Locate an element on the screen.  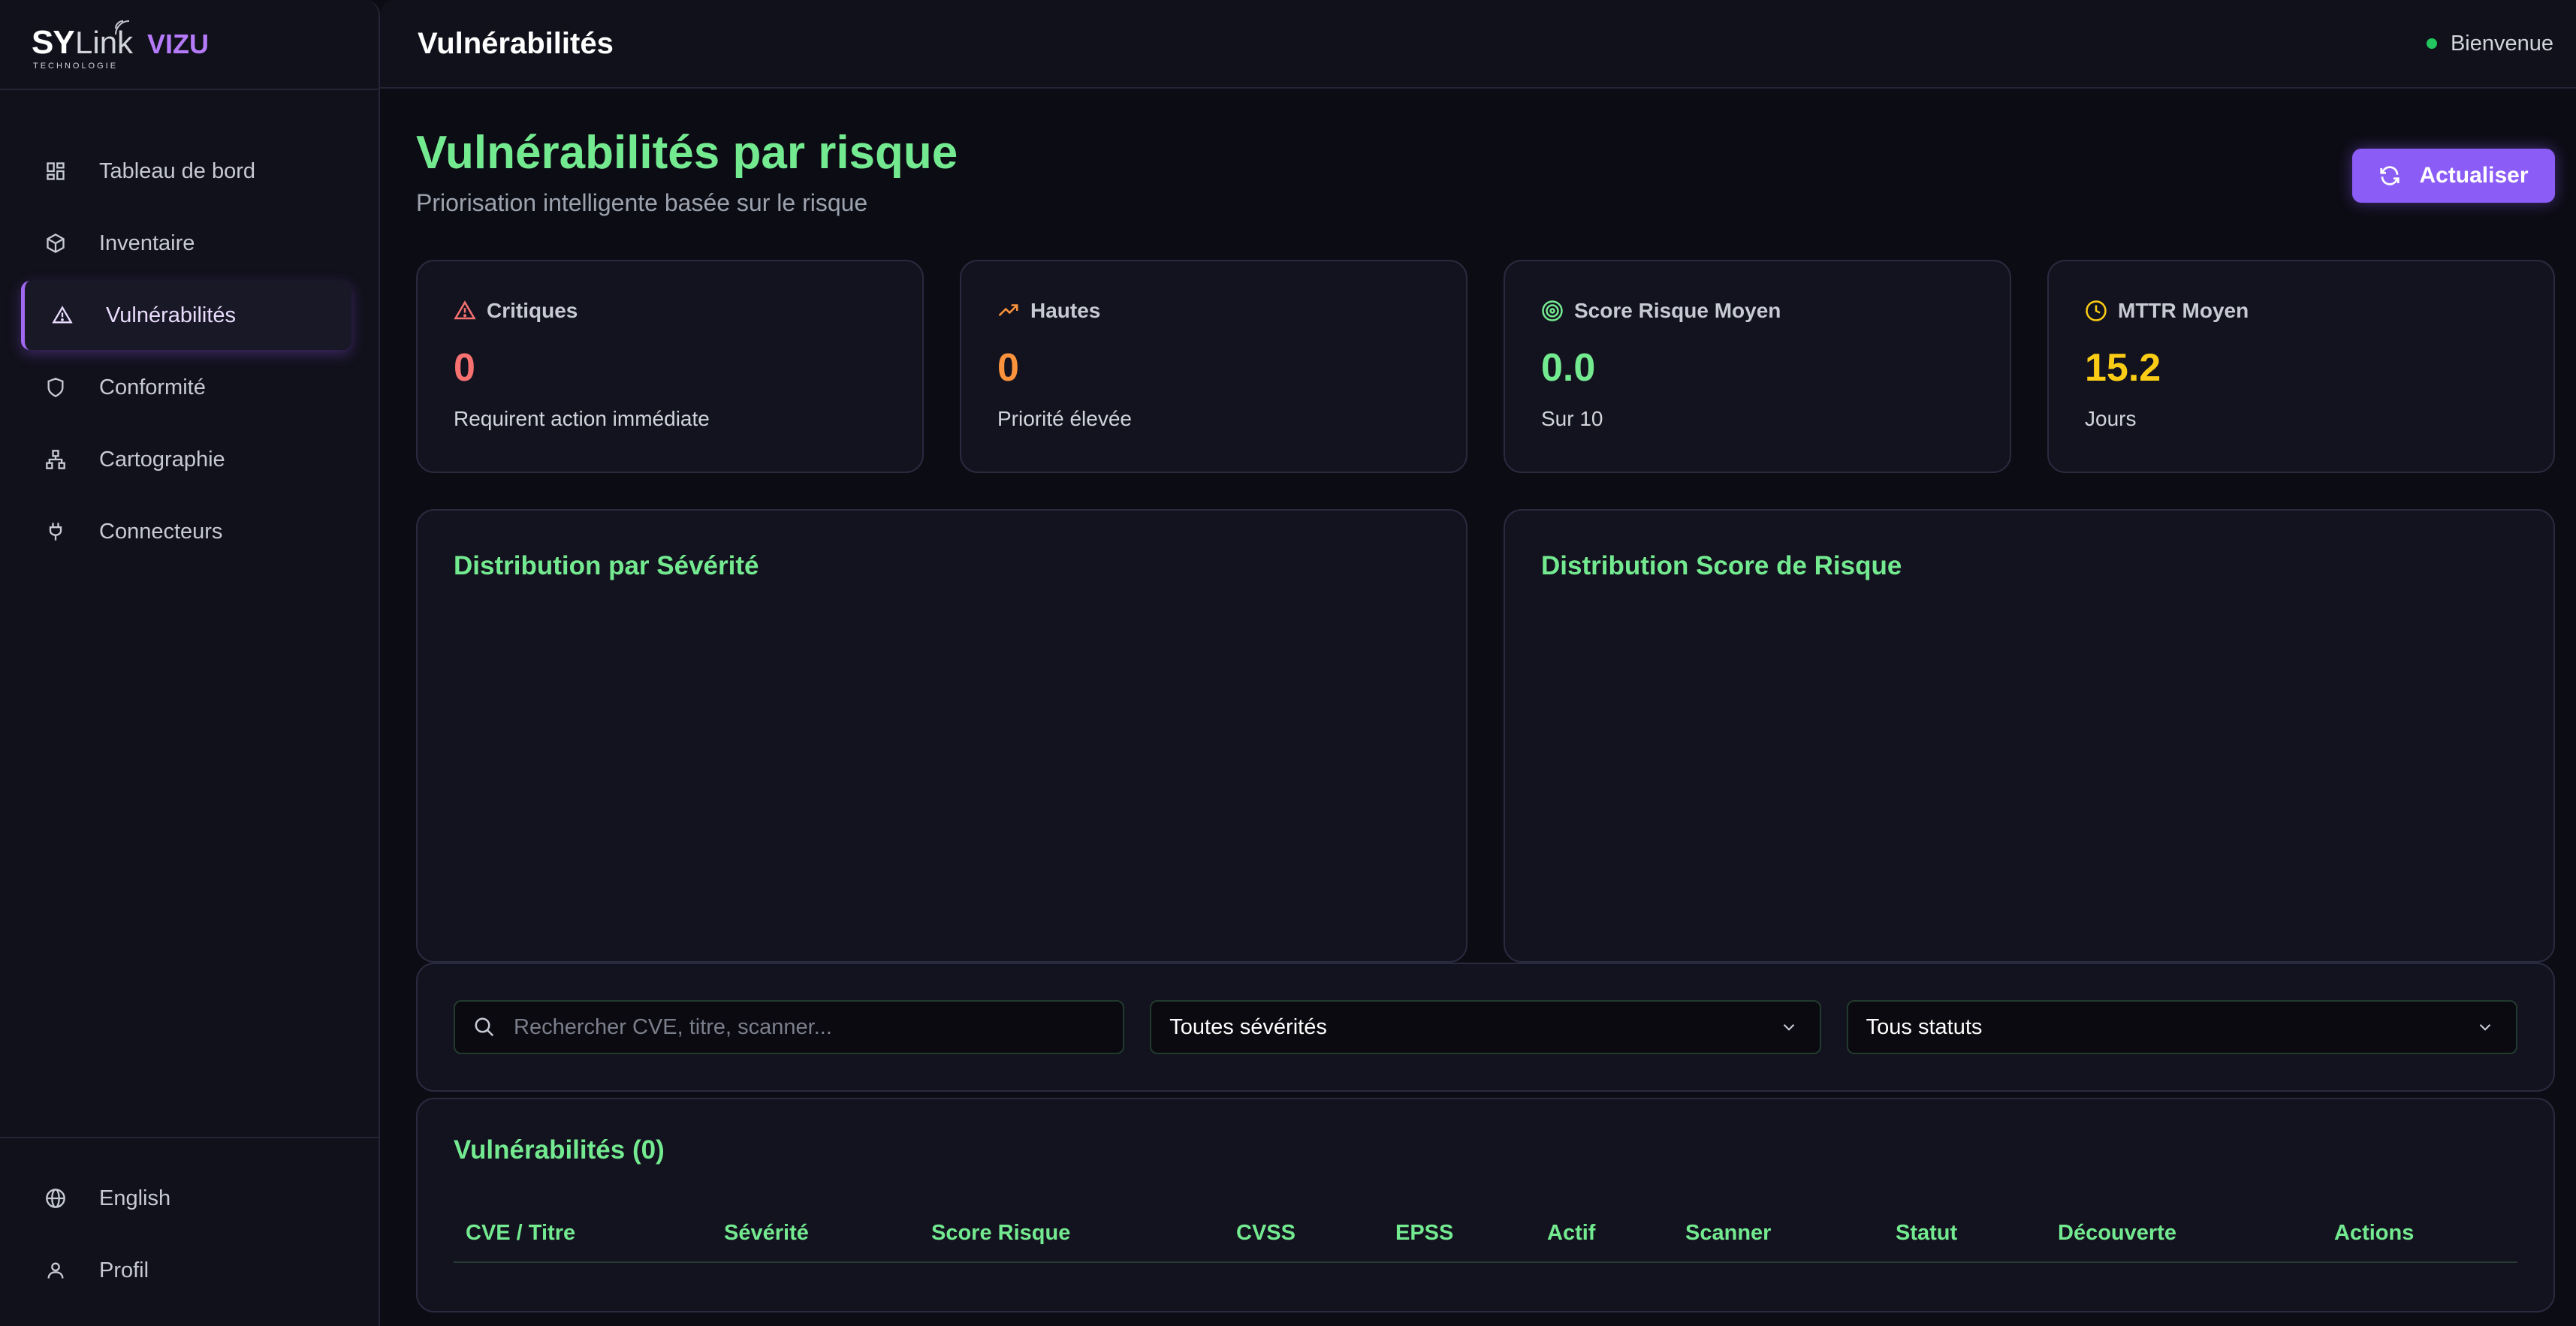
search-icon is located at coordinates (484, 1027).